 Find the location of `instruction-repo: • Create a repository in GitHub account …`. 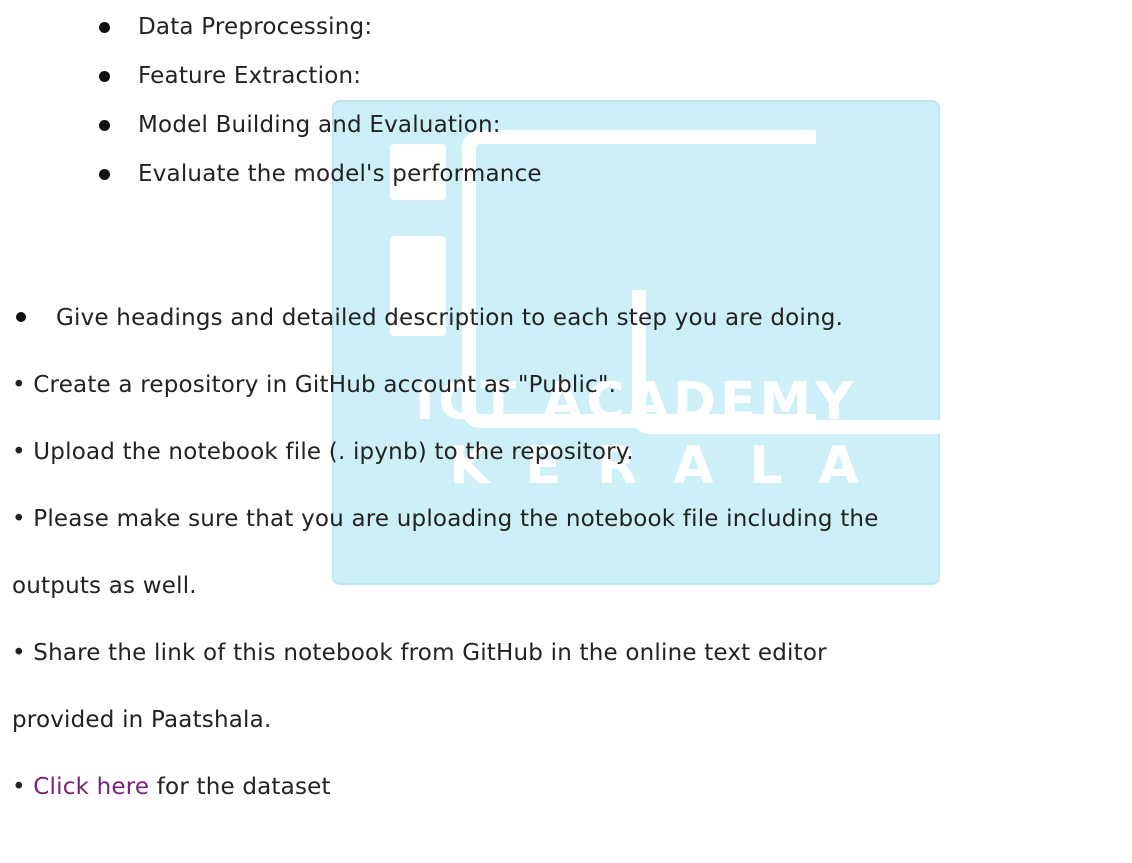

instruction-repo: • Create a repository in GitHub account … is located at coordinates (314, 385).